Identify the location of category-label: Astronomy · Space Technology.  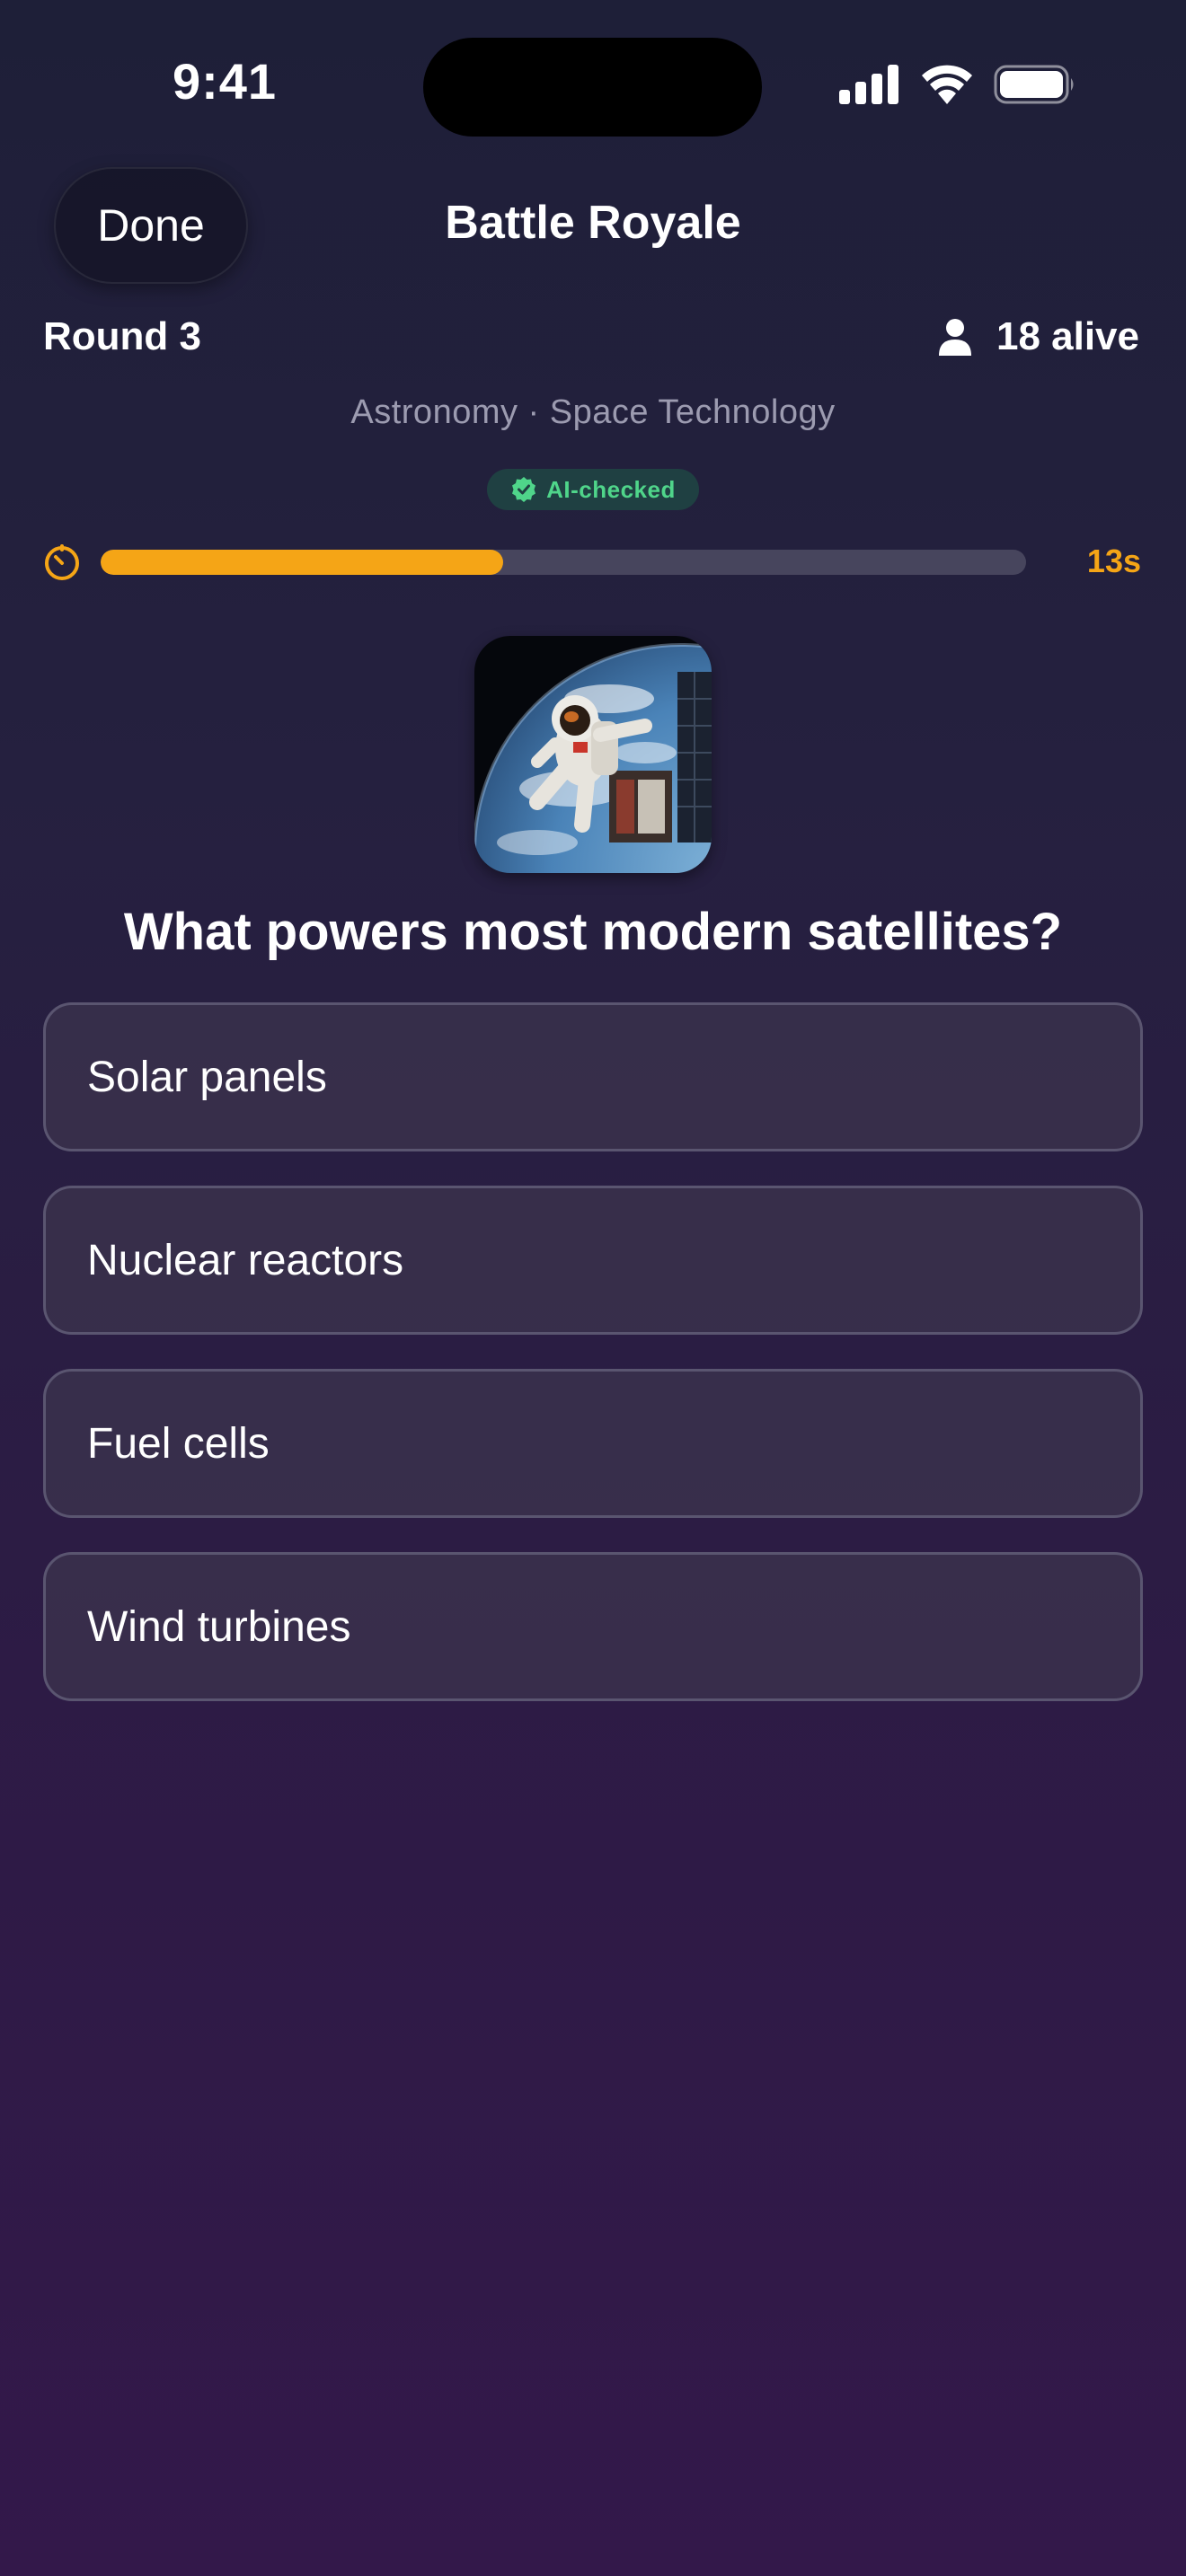
(593, 412).